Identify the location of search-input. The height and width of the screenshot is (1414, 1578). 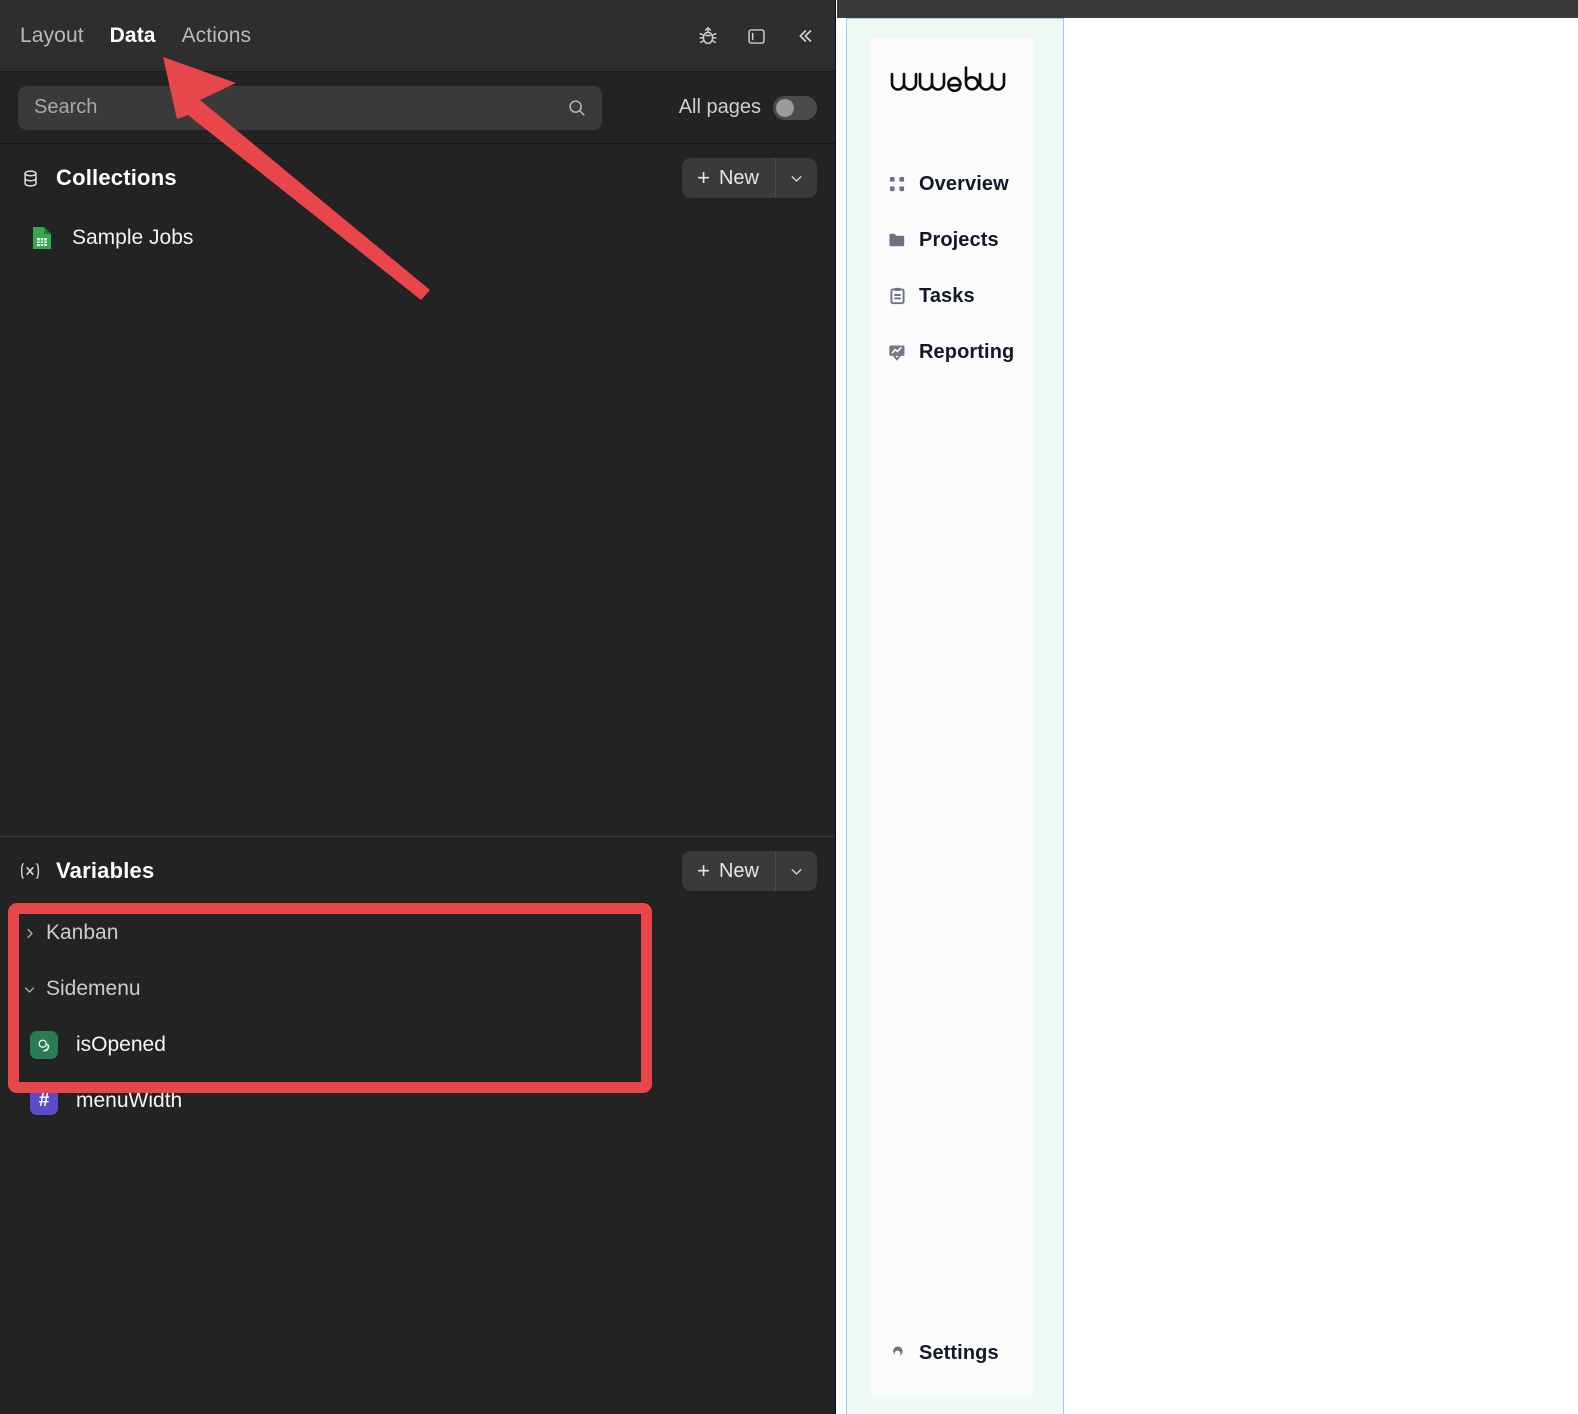
(310, 107).